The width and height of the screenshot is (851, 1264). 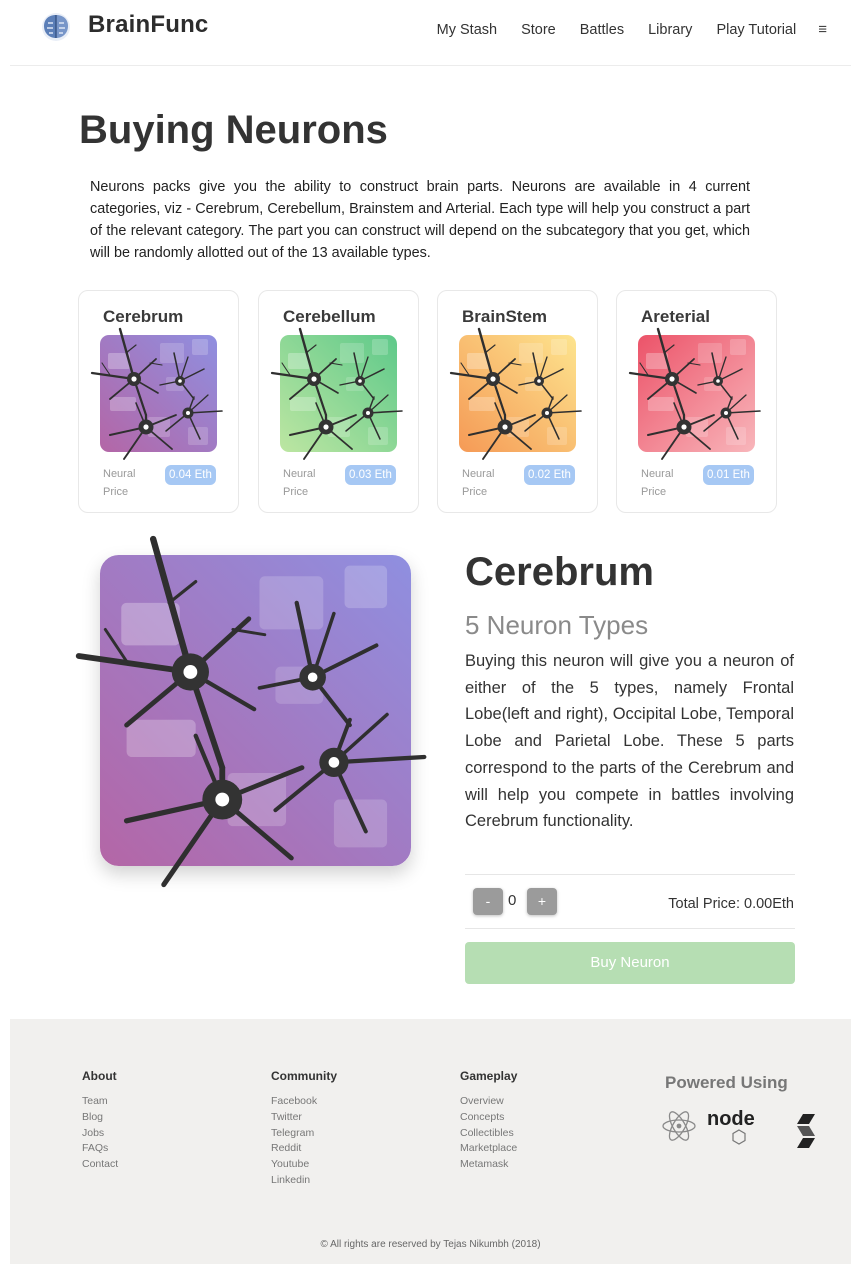 I want to click on selected-neuron-image, so click(x=255, y=710).